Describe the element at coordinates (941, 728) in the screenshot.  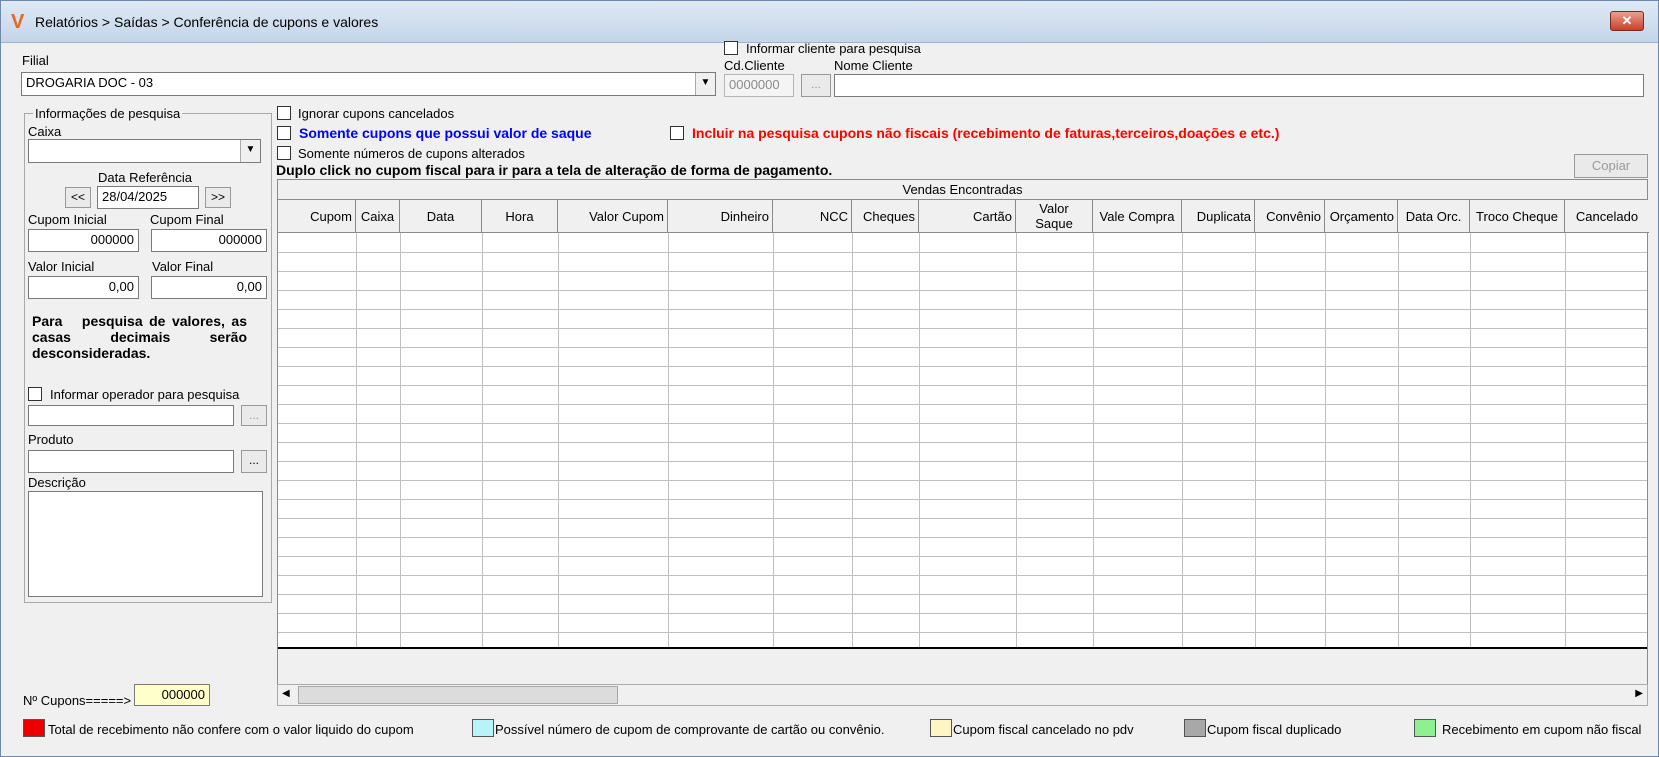
I see `legend-swatch-yellow` at that location.